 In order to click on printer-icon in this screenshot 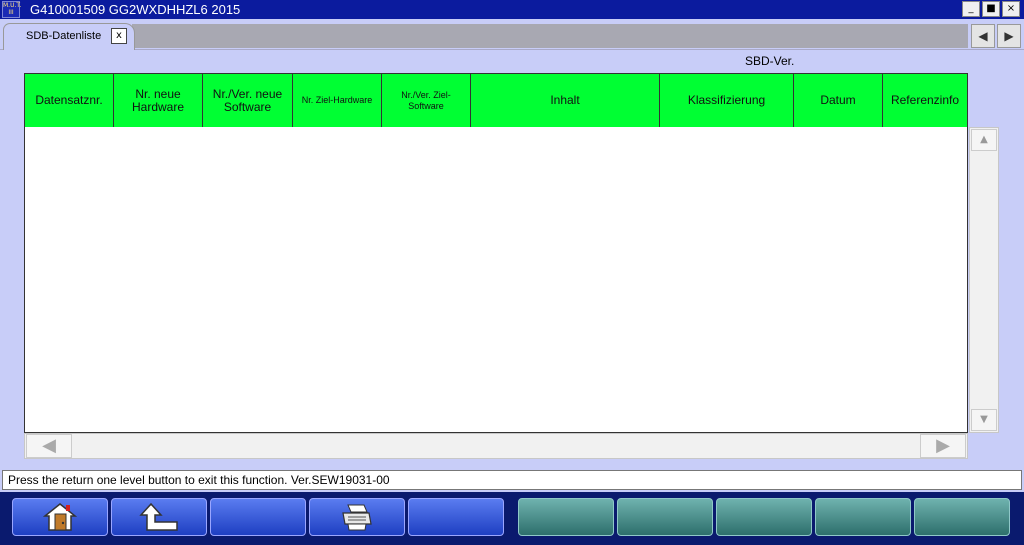, I will do `click(357, 517)`.